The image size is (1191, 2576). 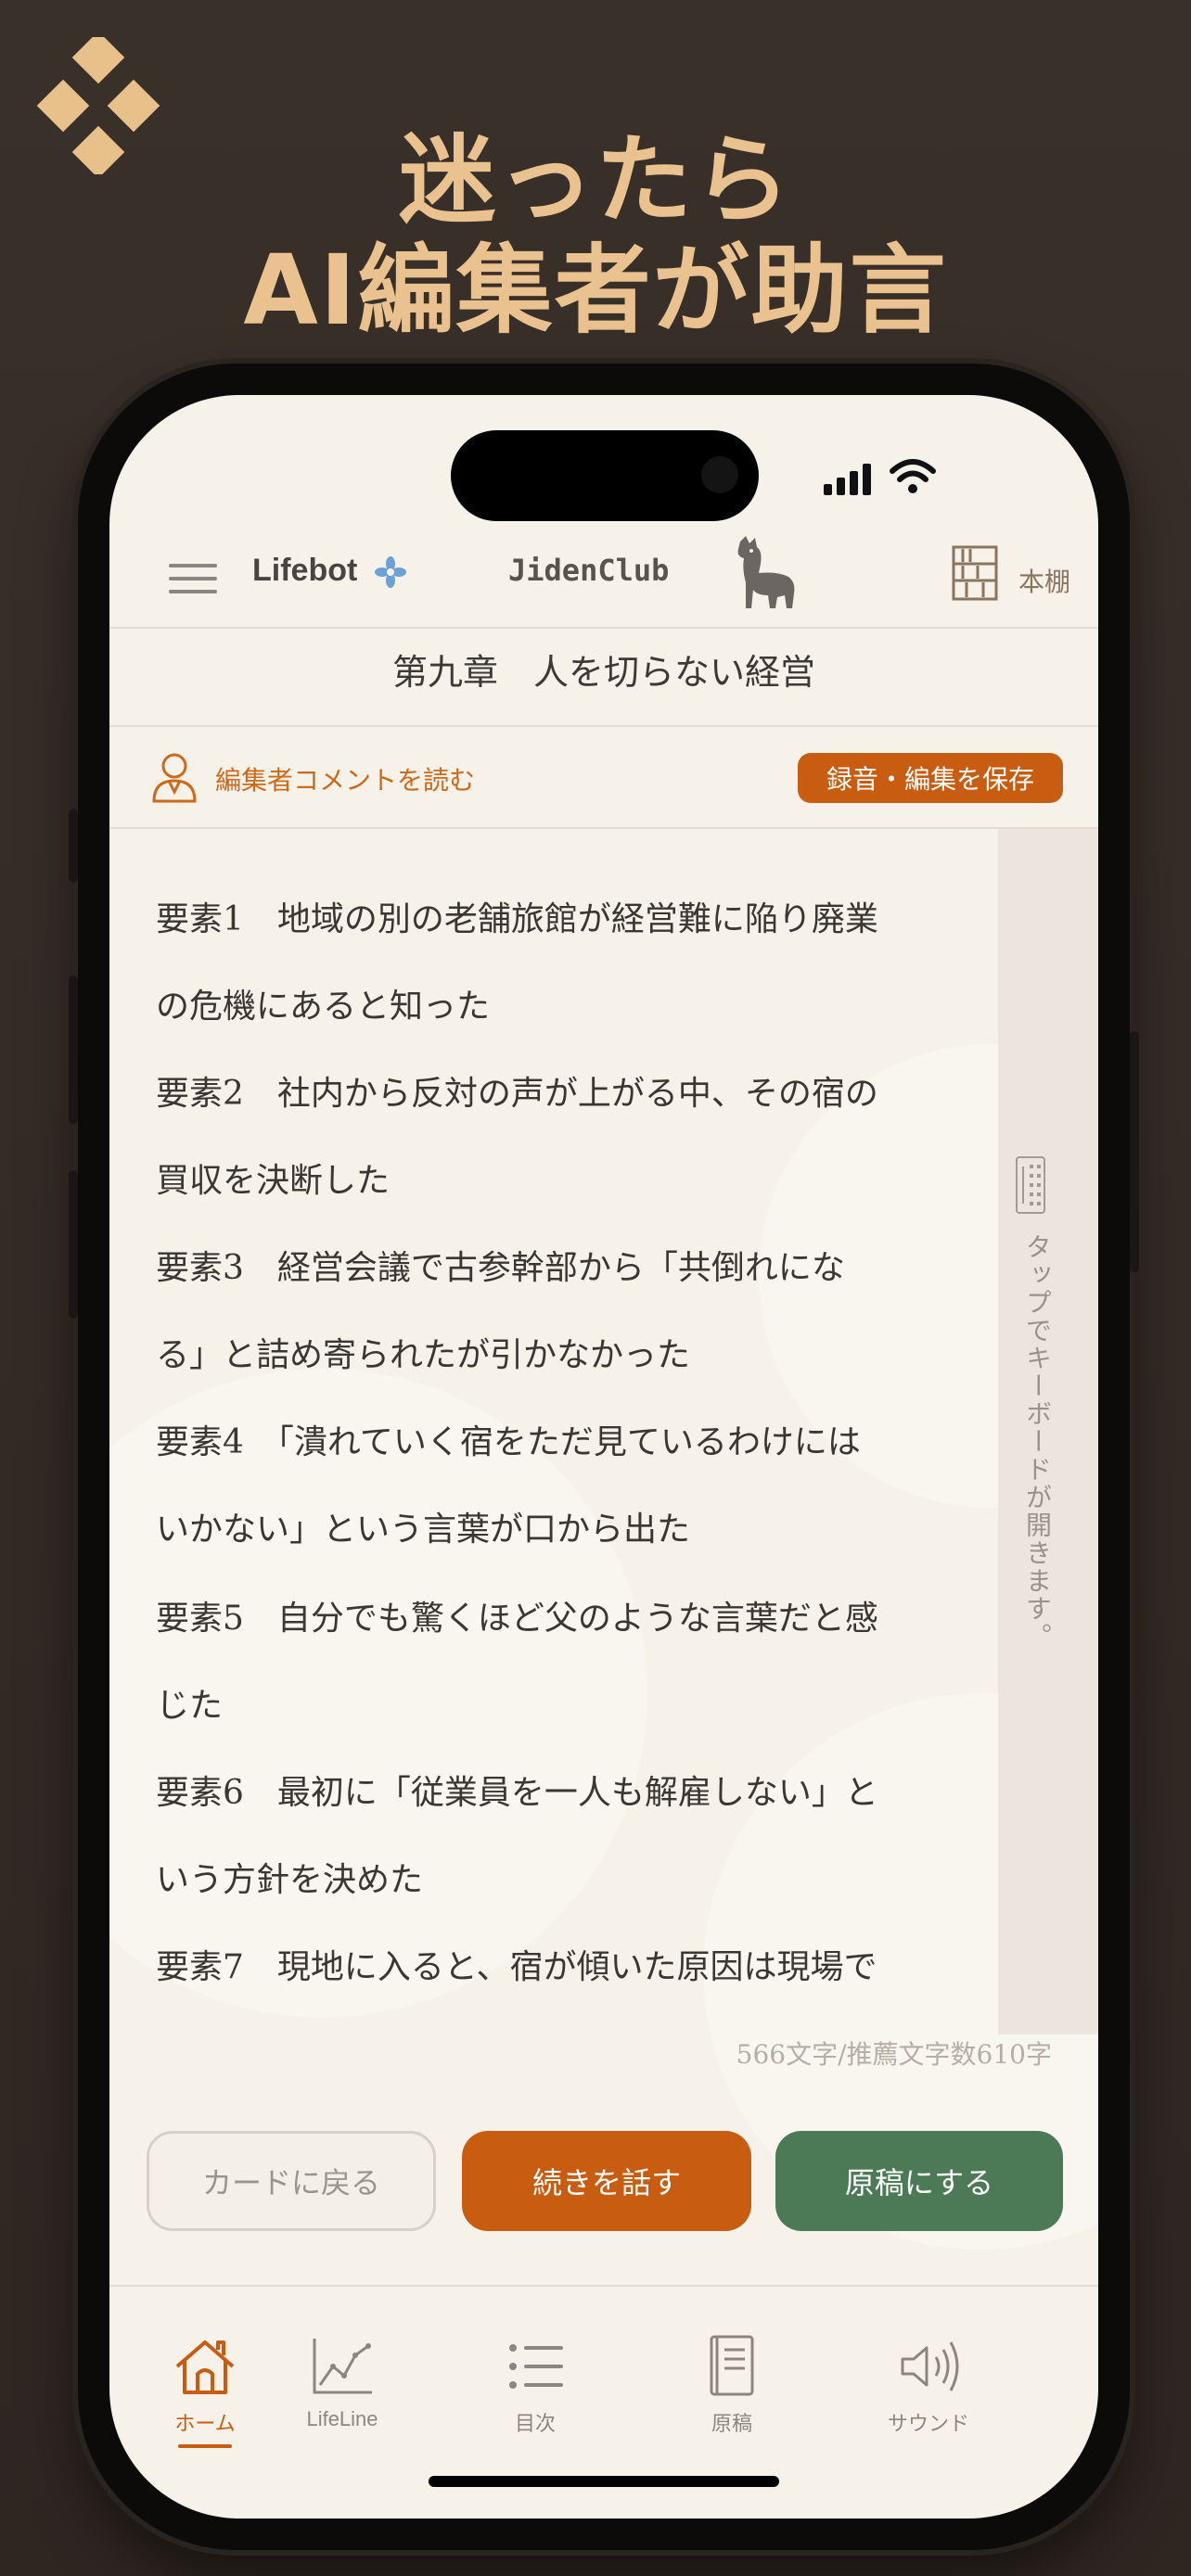 What do you see at coordinates (589, 570) in the screenshot?
I see `club-name: JidenClub` at bounding box center [589, 570].